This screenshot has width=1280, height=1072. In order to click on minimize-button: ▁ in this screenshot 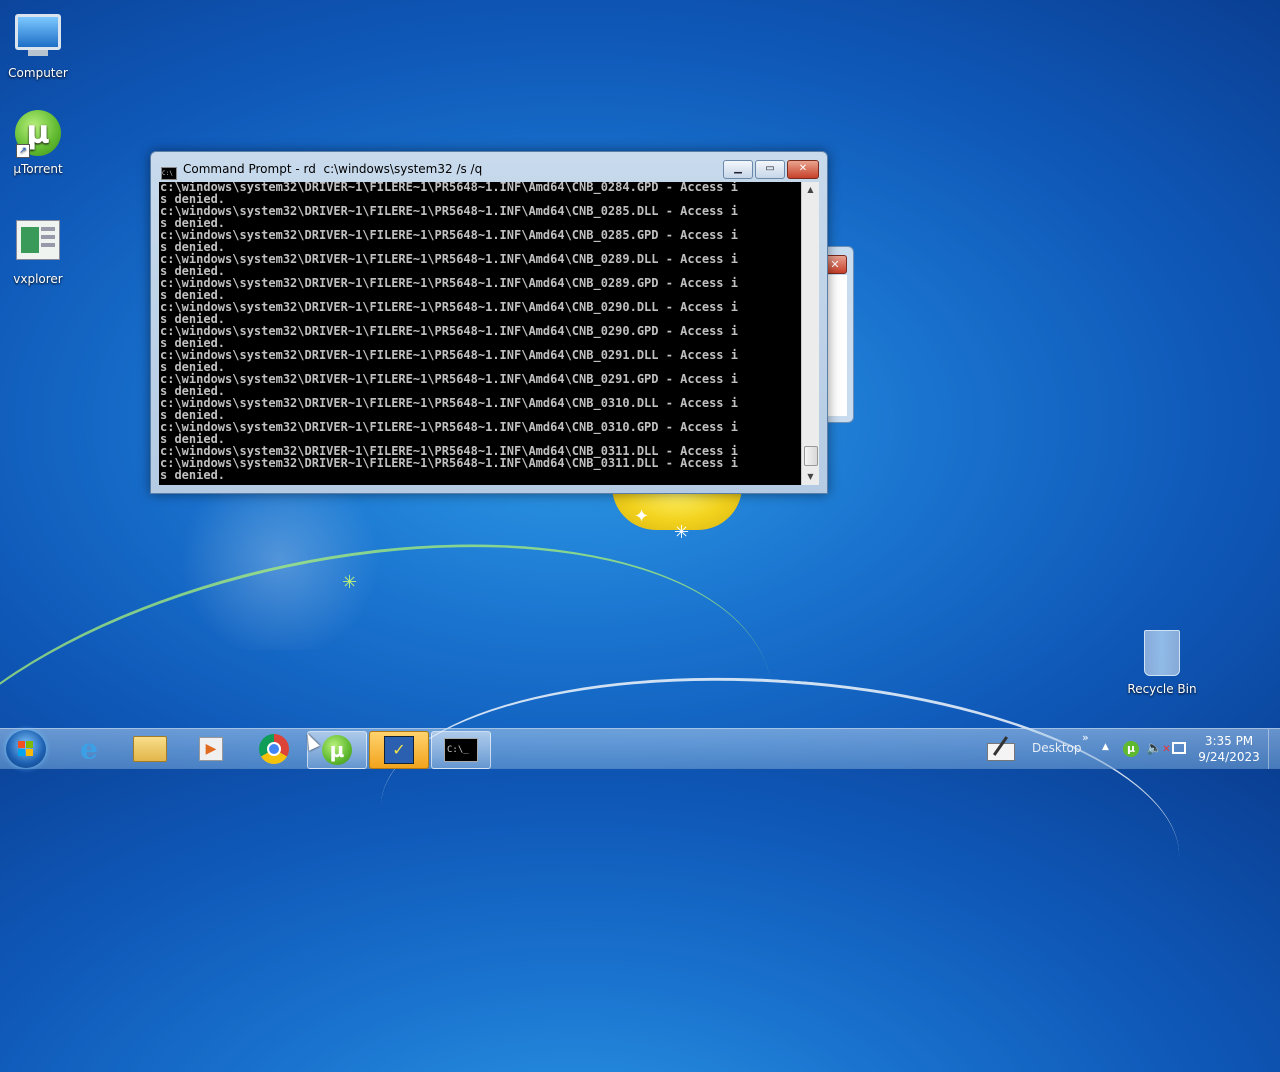, I will do `click(738, 169)`.